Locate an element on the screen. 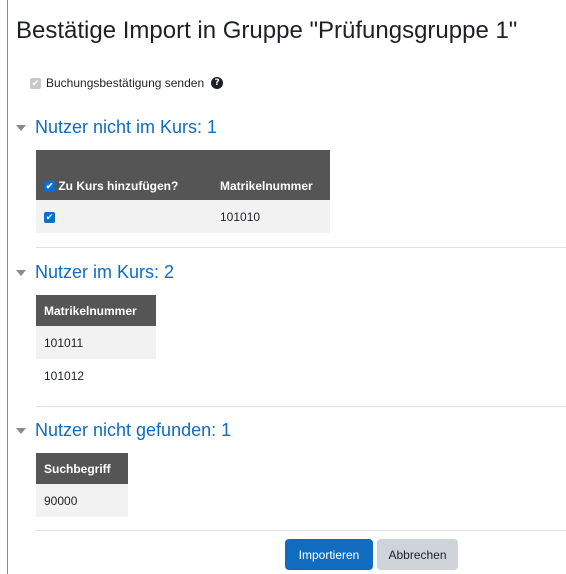 The height and width of the screenshot is (574, 566). section-in-course-title: Nutzer im Kurs: 2 is located at coordinates (105, 272).